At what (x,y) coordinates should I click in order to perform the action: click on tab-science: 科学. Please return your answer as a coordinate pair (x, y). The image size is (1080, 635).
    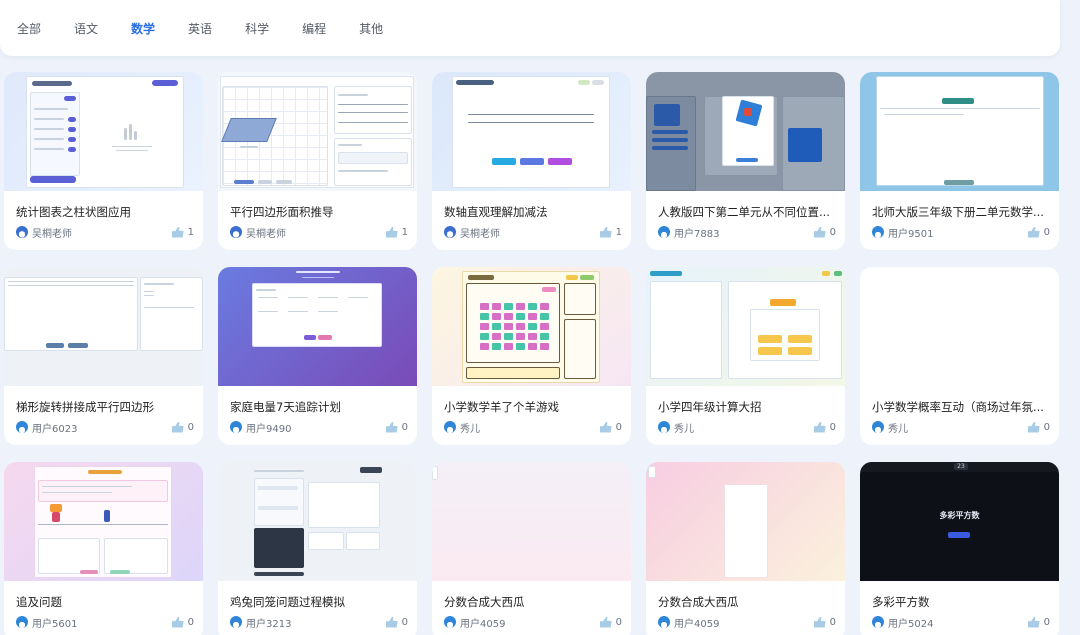
    Looking at the image, I should click on (257, 28).